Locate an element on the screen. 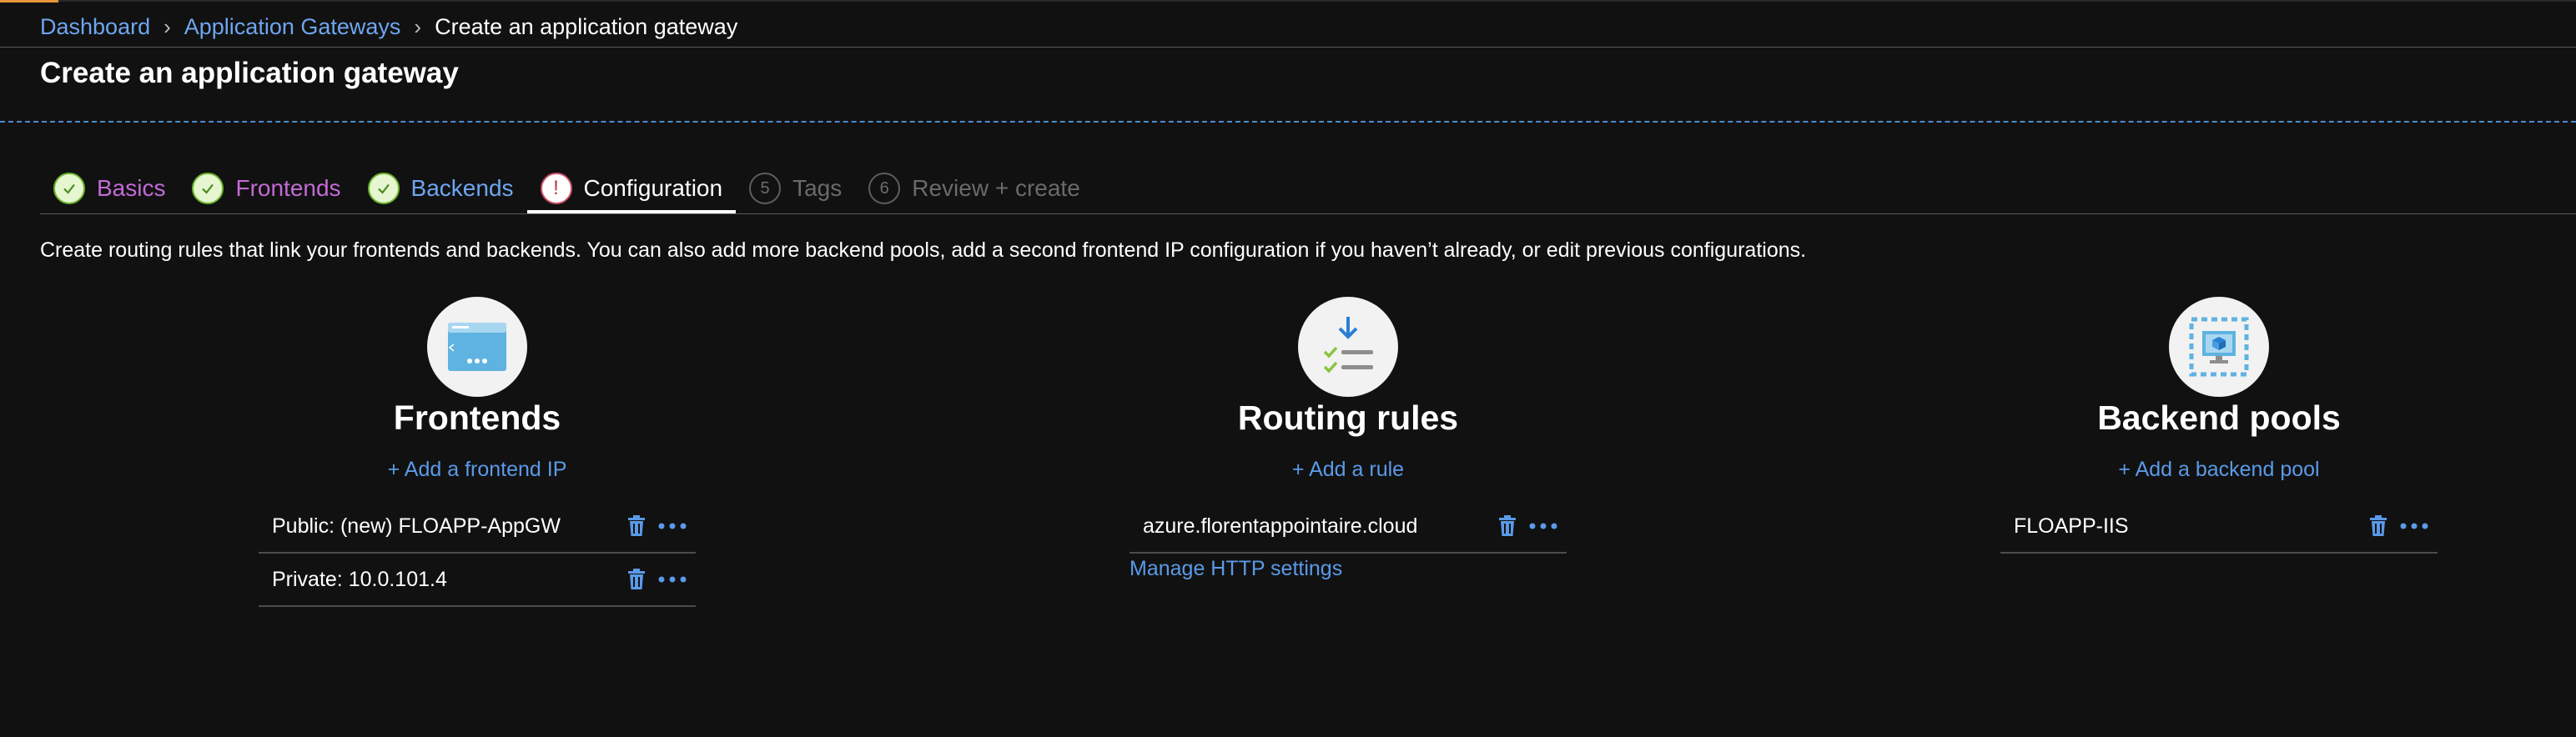  backend-pools-title: Backend pools is located at coordinates (2219, 418).